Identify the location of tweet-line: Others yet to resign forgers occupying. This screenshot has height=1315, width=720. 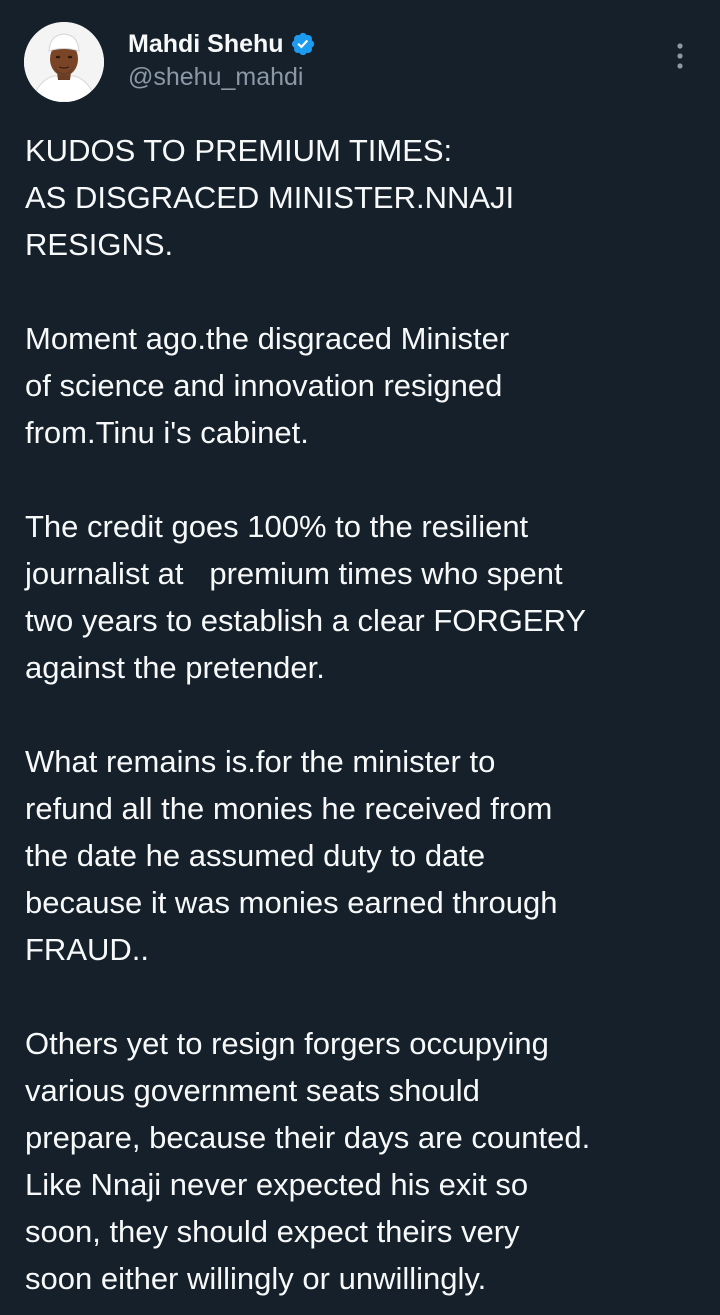
(287, 1043).